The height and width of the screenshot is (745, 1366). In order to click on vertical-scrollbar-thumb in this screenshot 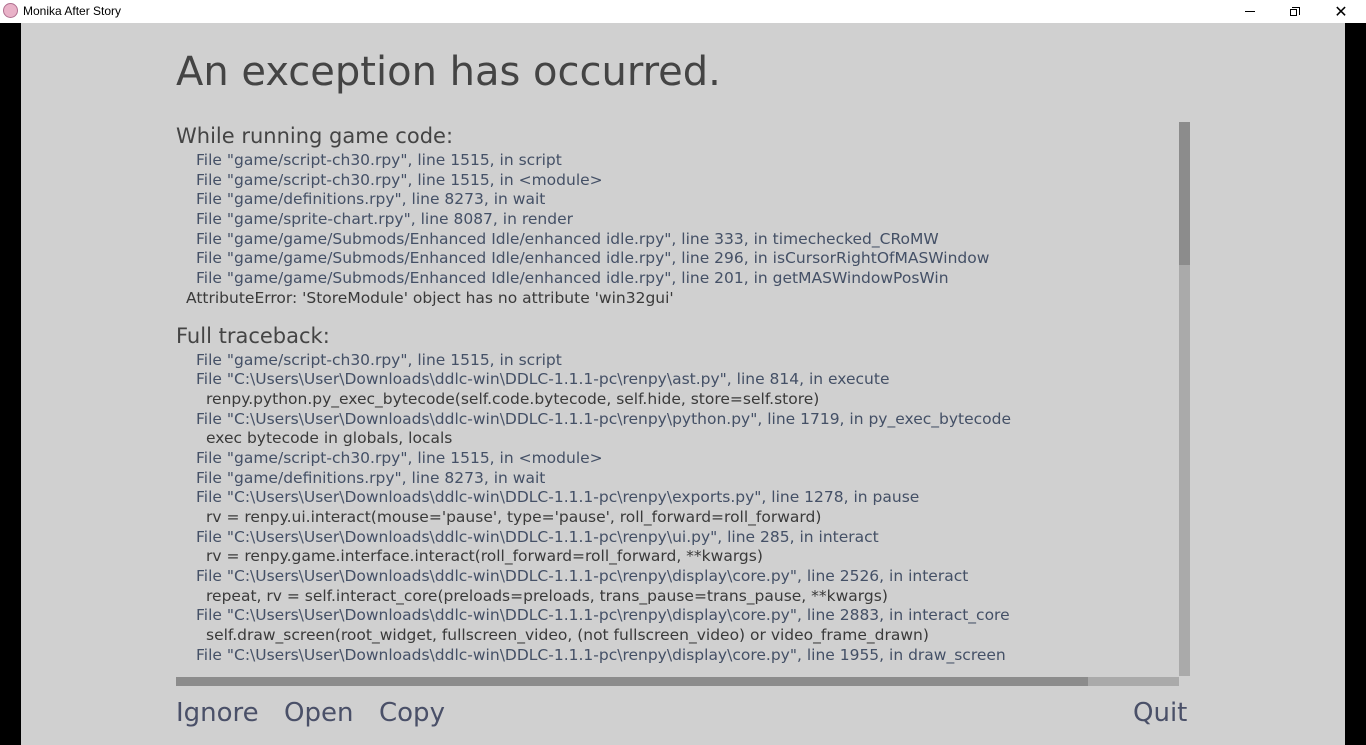, I will do `click(1184, 193)`.